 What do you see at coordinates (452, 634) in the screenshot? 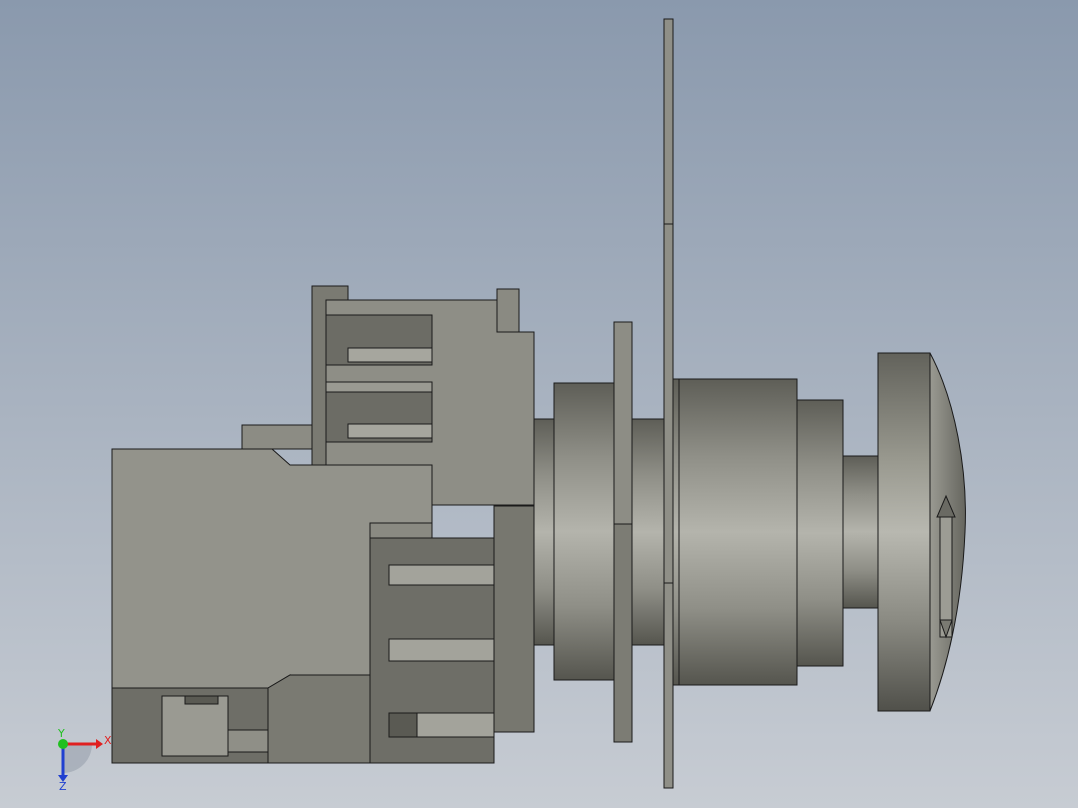
I see `lower-contact-block` at bounding box center [452, 634].